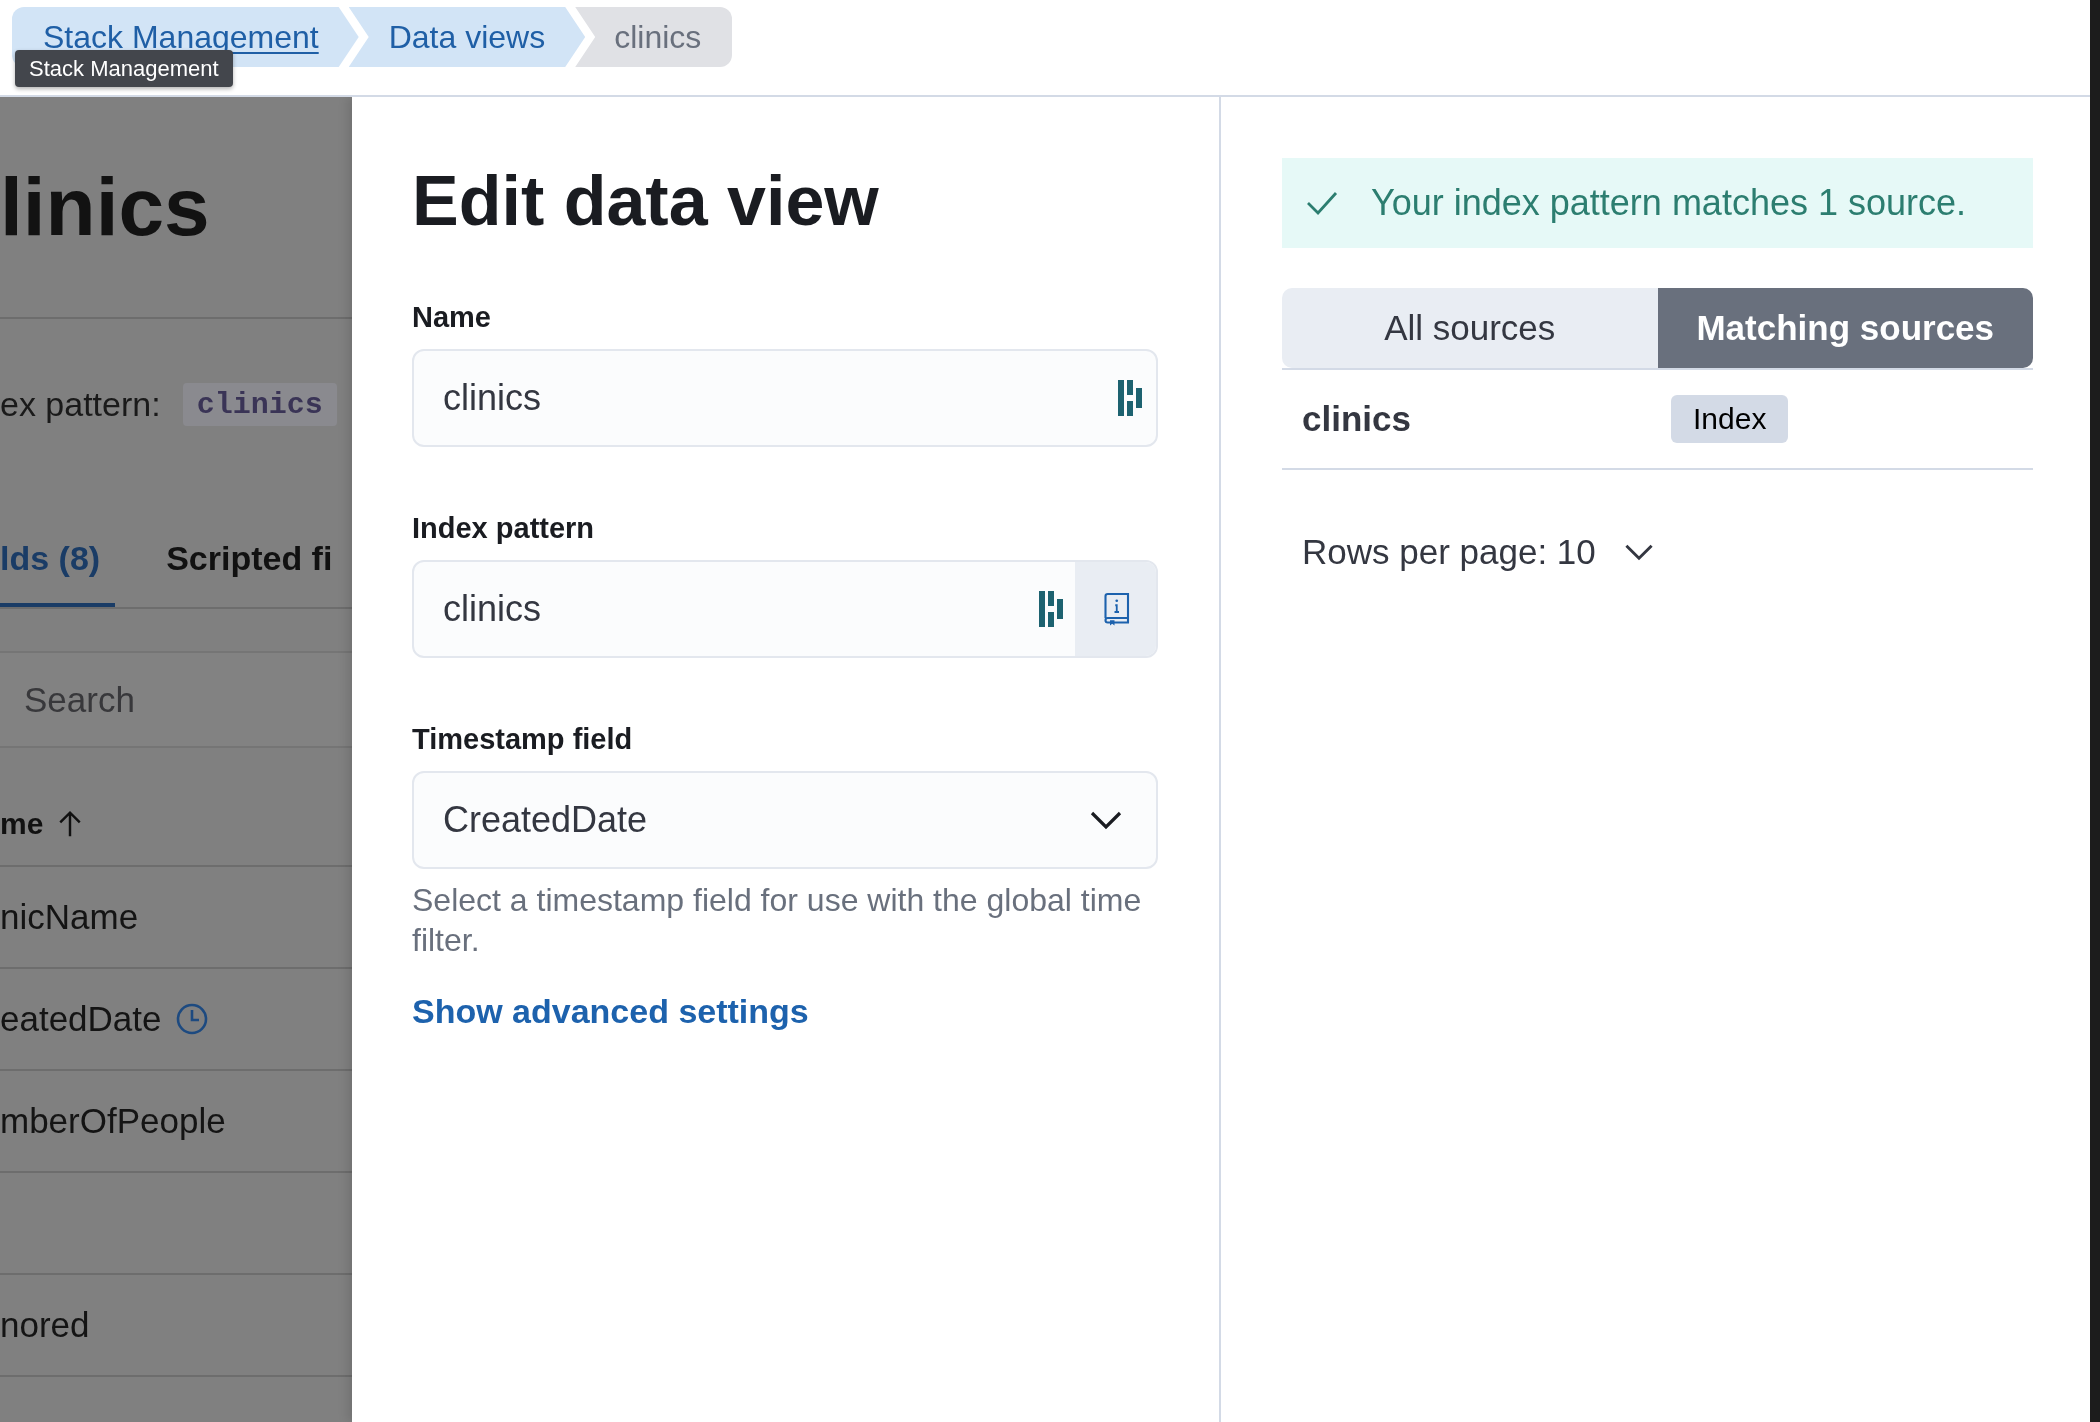 The width and height of the screenshot is (2100, 1422). Describe the element at coordinates (124, 68) in the screenshot. I see `tooltip: Stack Management` at that location.